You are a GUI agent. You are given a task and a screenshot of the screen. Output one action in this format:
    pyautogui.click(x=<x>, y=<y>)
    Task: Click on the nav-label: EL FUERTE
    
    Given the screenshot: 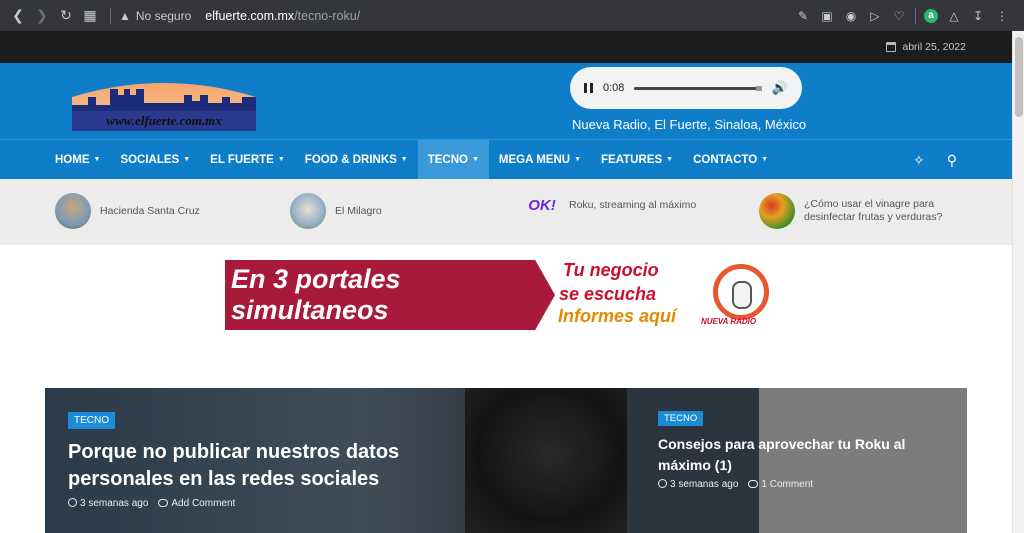 What is the action you would take?
    pyautogui.click(x=242, y=159)
    